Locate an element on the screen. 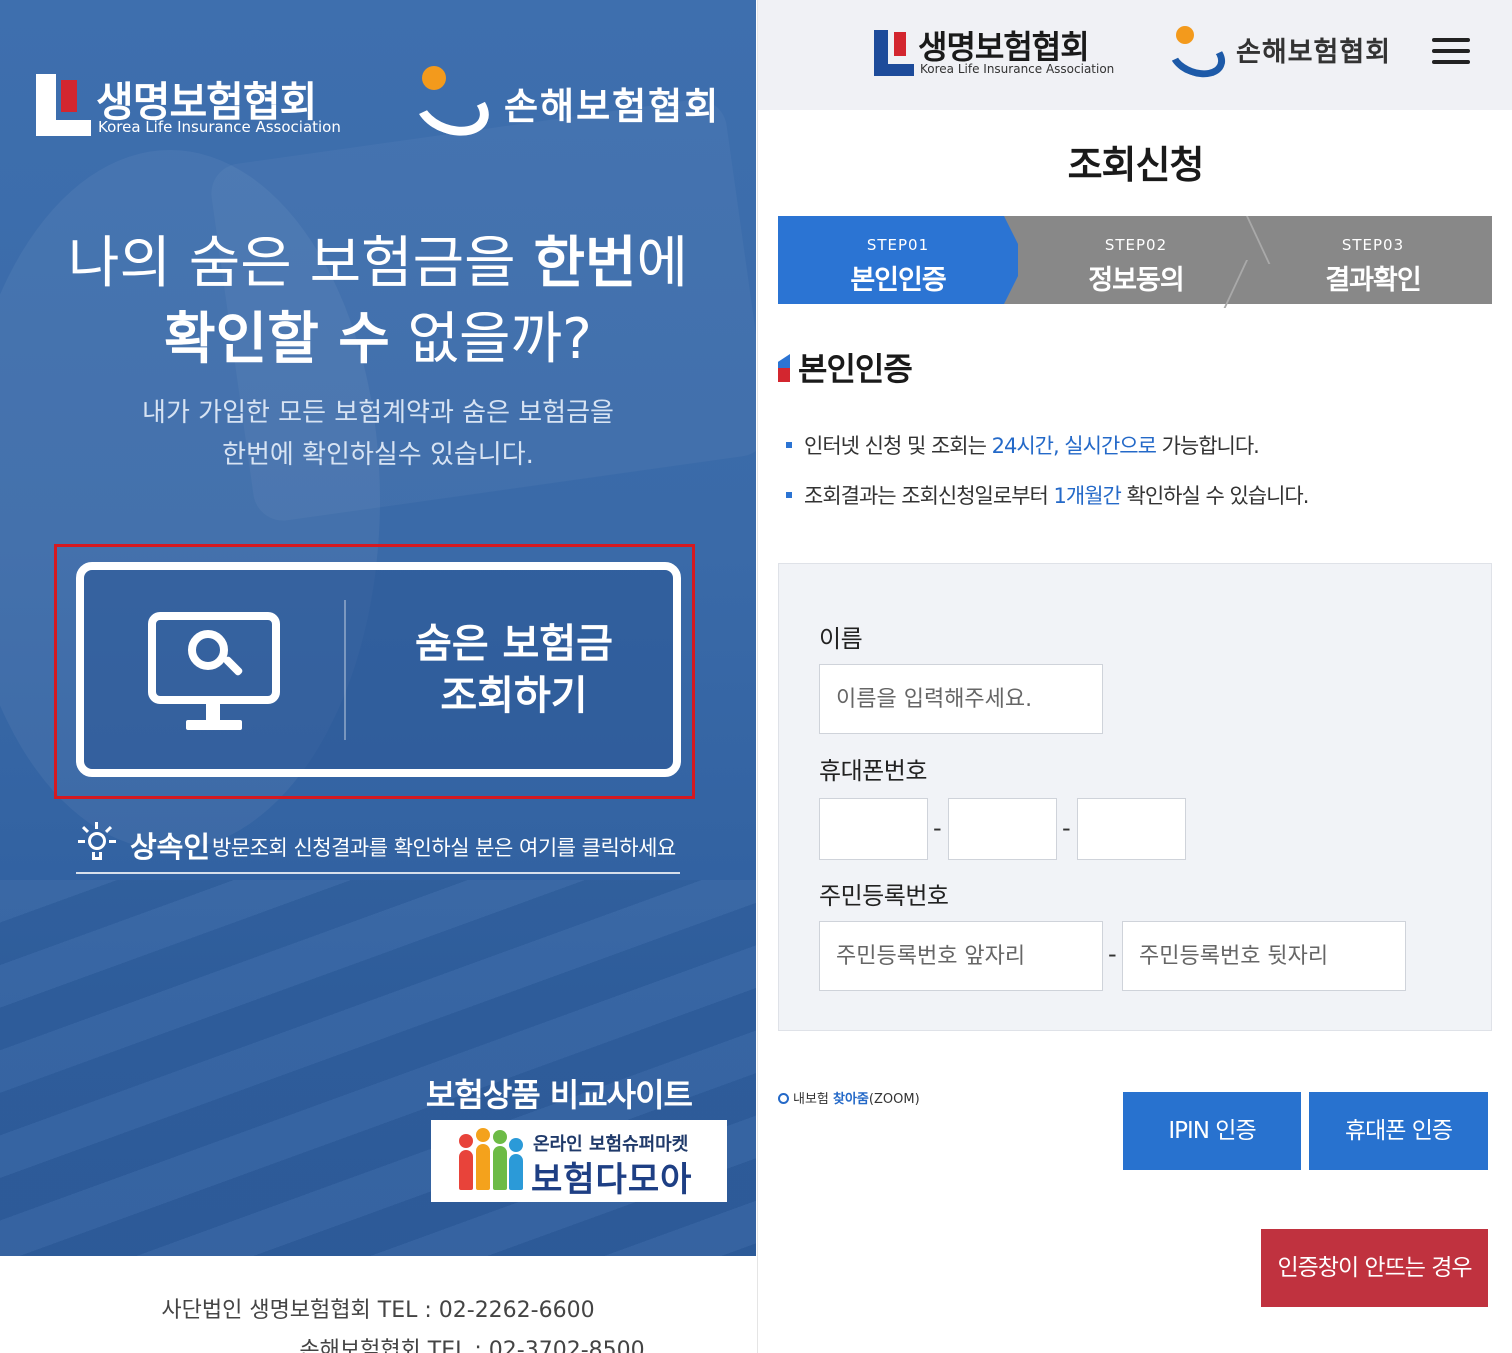  headline-text: 에 is located at coordinates (662, 263).